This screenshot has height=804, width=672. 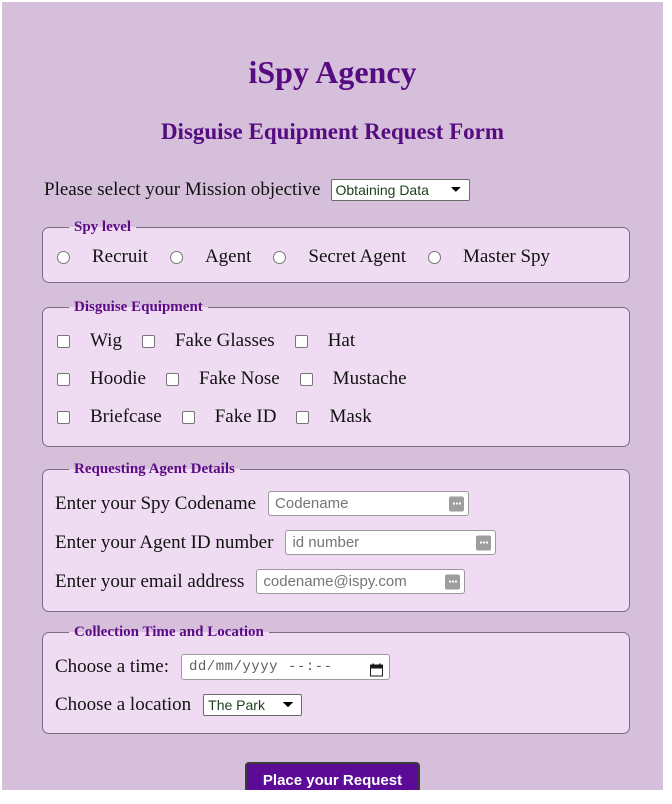 What do you see at coordinates (154, 469) in the screenshot?
I see `requesting-agent-details-legend: Requesting Agent Details` at bounding box center [154, 469].